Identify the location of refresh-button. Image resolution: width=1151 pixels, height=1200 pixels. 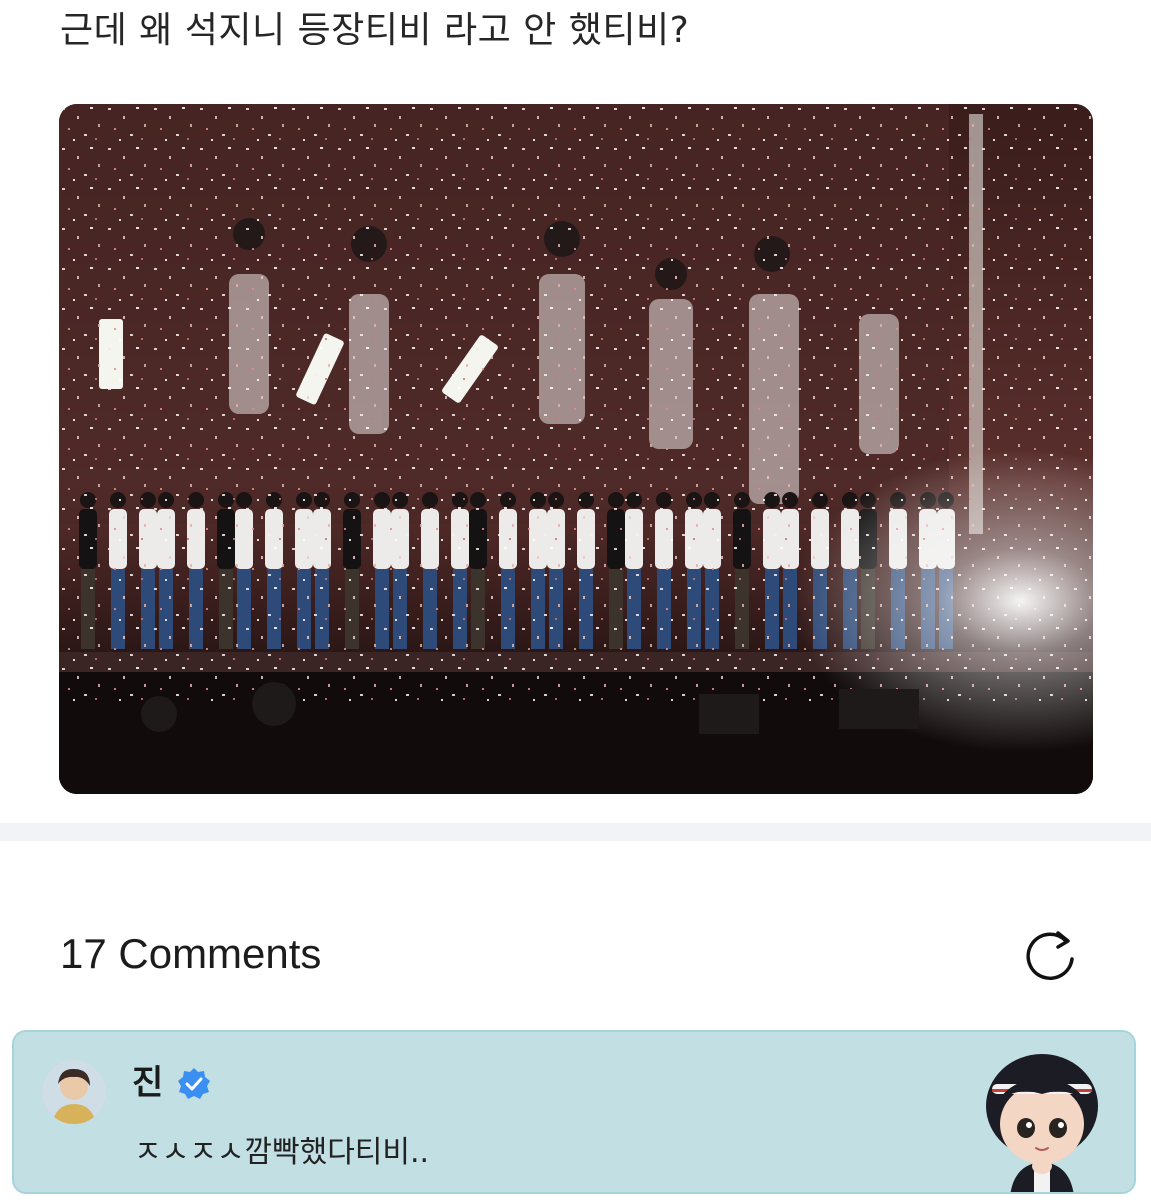
(1050, 955).